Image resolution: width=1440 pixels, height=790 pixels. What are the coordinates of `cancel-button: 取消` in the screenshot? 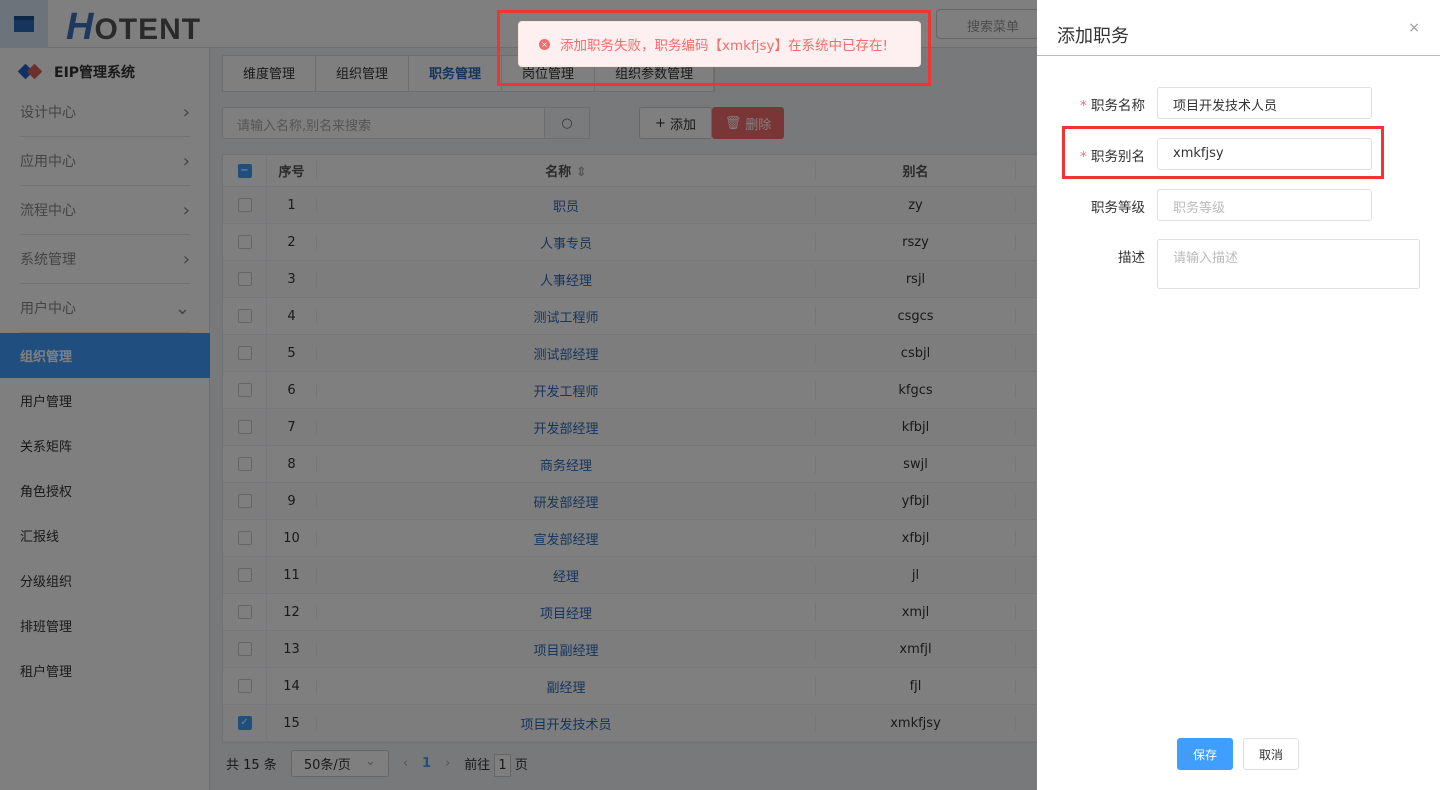 It's located at (1271, 754).